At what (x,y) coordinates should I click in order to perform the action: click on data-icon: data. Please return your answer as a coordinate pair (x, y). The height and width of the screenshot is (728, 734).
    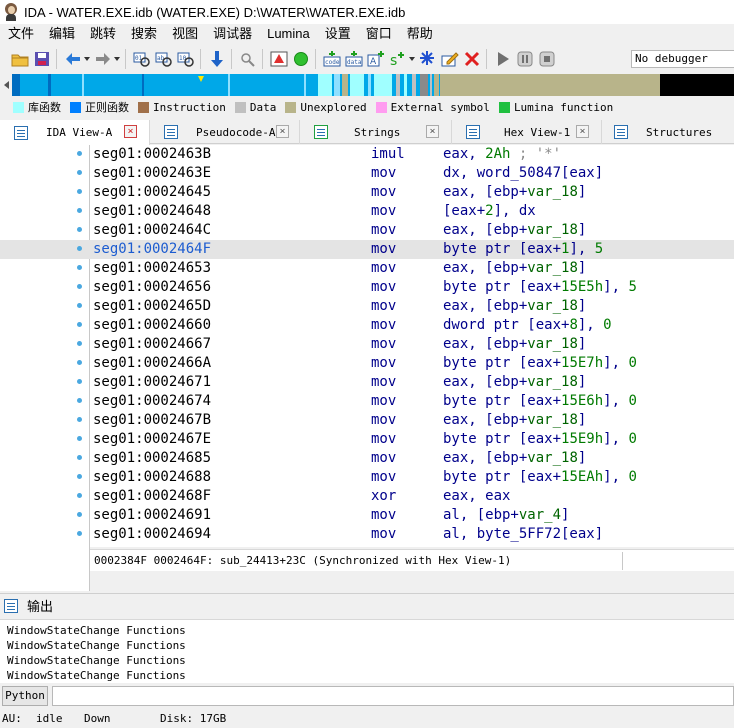
    Looking at the image, I should click on (354, 59).